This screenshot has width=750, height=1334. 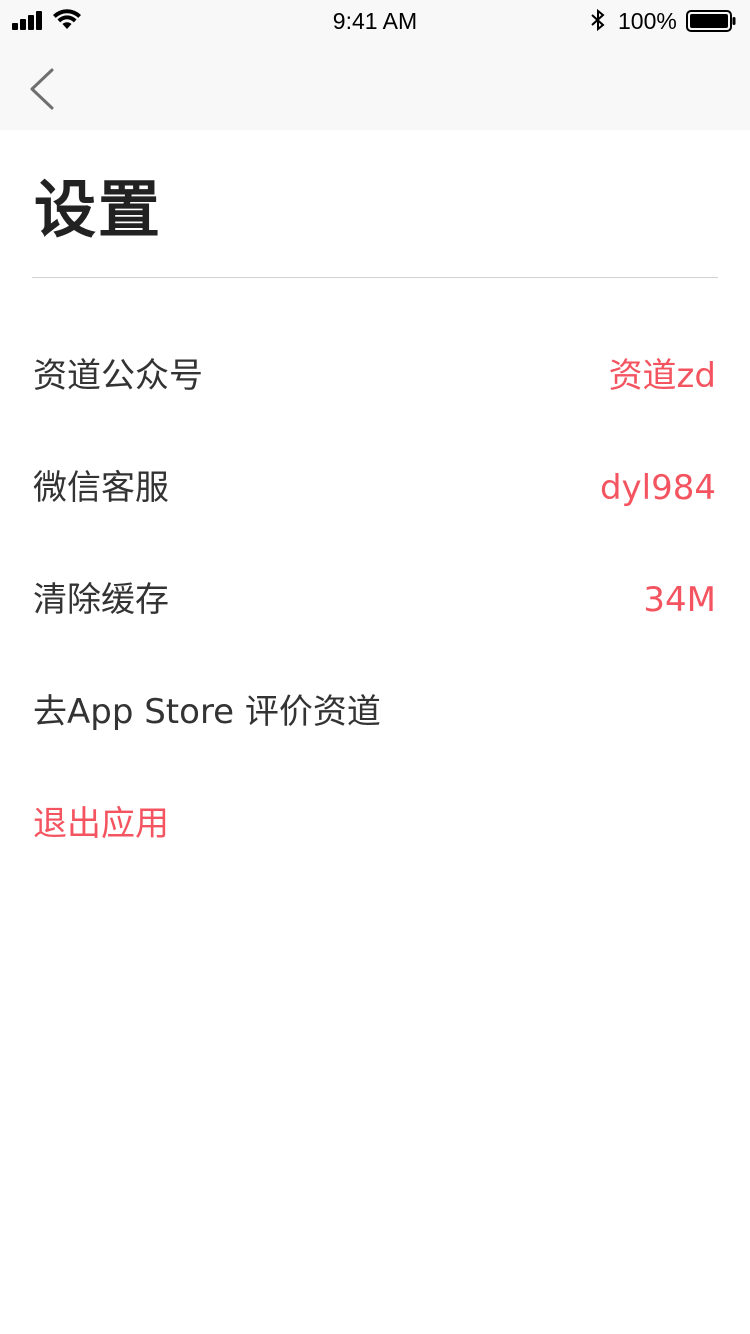 What do you see at coordinates (207, 712) in the screenshot?
I see `setting-label: 去App Store 评价资道` at bounding box center [207, 712].